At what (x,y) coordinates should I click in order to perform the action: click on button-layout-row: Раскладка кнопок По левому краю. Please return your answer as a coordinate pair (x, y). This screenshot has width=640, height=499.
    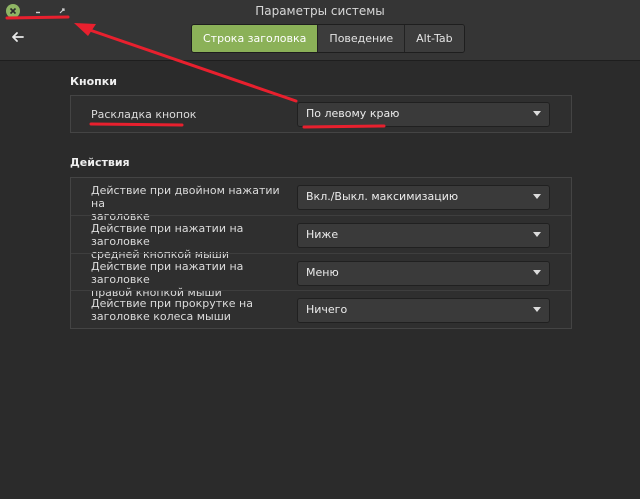
    Looking at the image, I should click on (321, 114).